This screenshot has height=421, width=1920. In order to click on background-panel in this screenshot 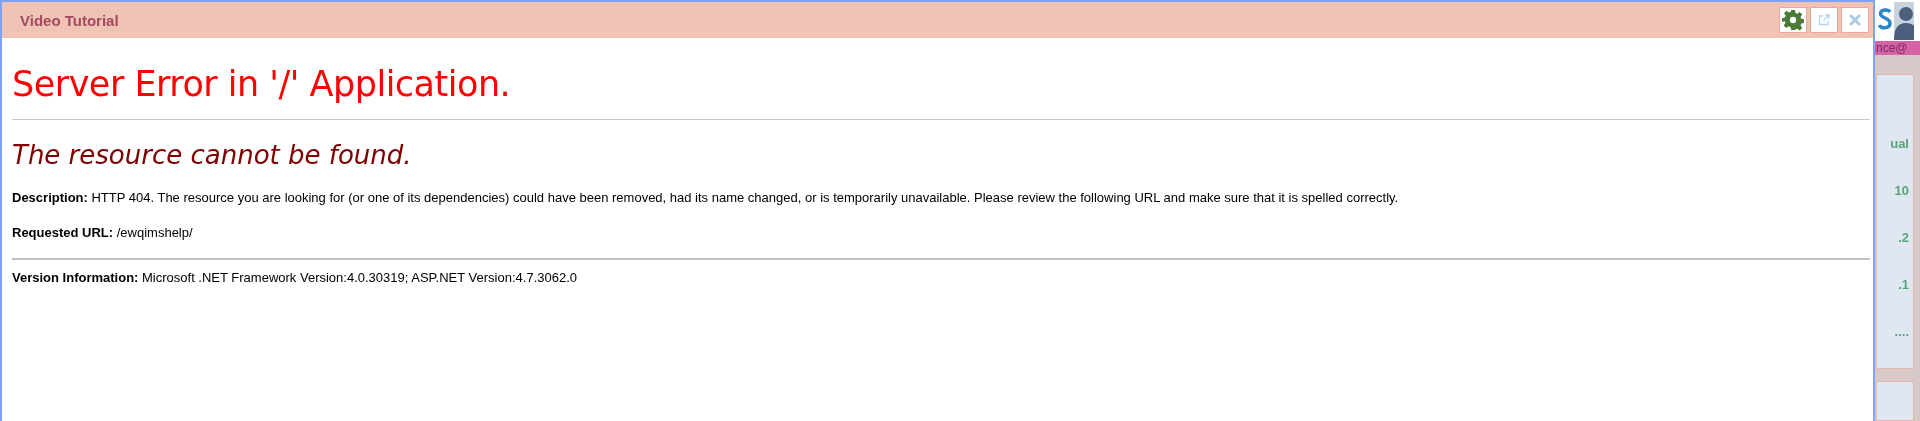, I will do `click(1895, 401)`.